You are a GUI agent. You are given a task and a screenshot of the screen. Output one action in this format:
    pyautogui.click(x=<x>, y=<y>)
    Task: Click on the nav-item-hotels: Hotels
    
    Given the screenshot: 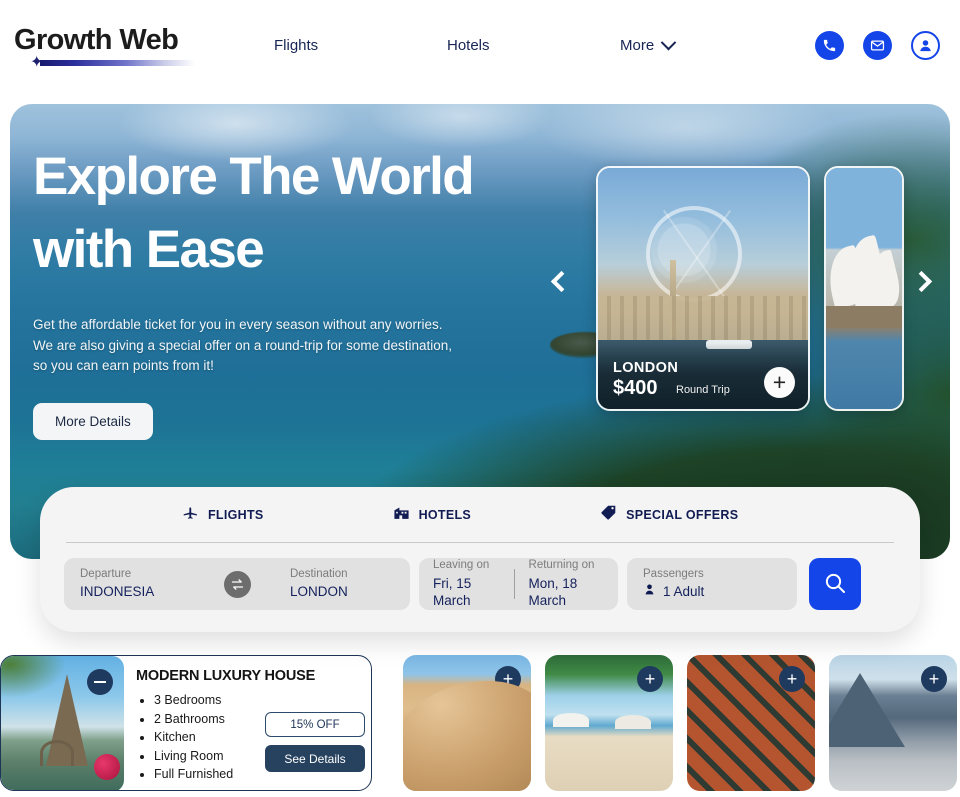 What is the action you would take?
    pyautogui.click(x=531, y=45)
    